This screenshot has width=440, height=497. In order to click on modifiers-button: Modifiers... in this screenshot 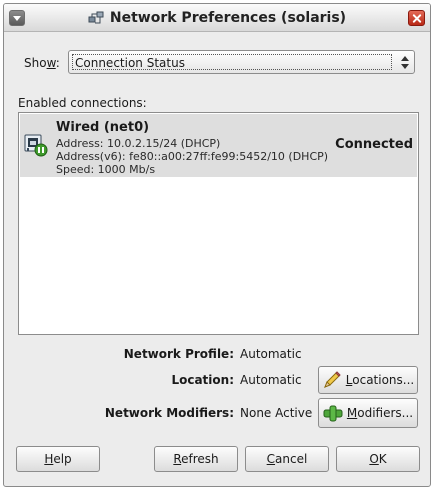, I will do `click(368, 413)`.